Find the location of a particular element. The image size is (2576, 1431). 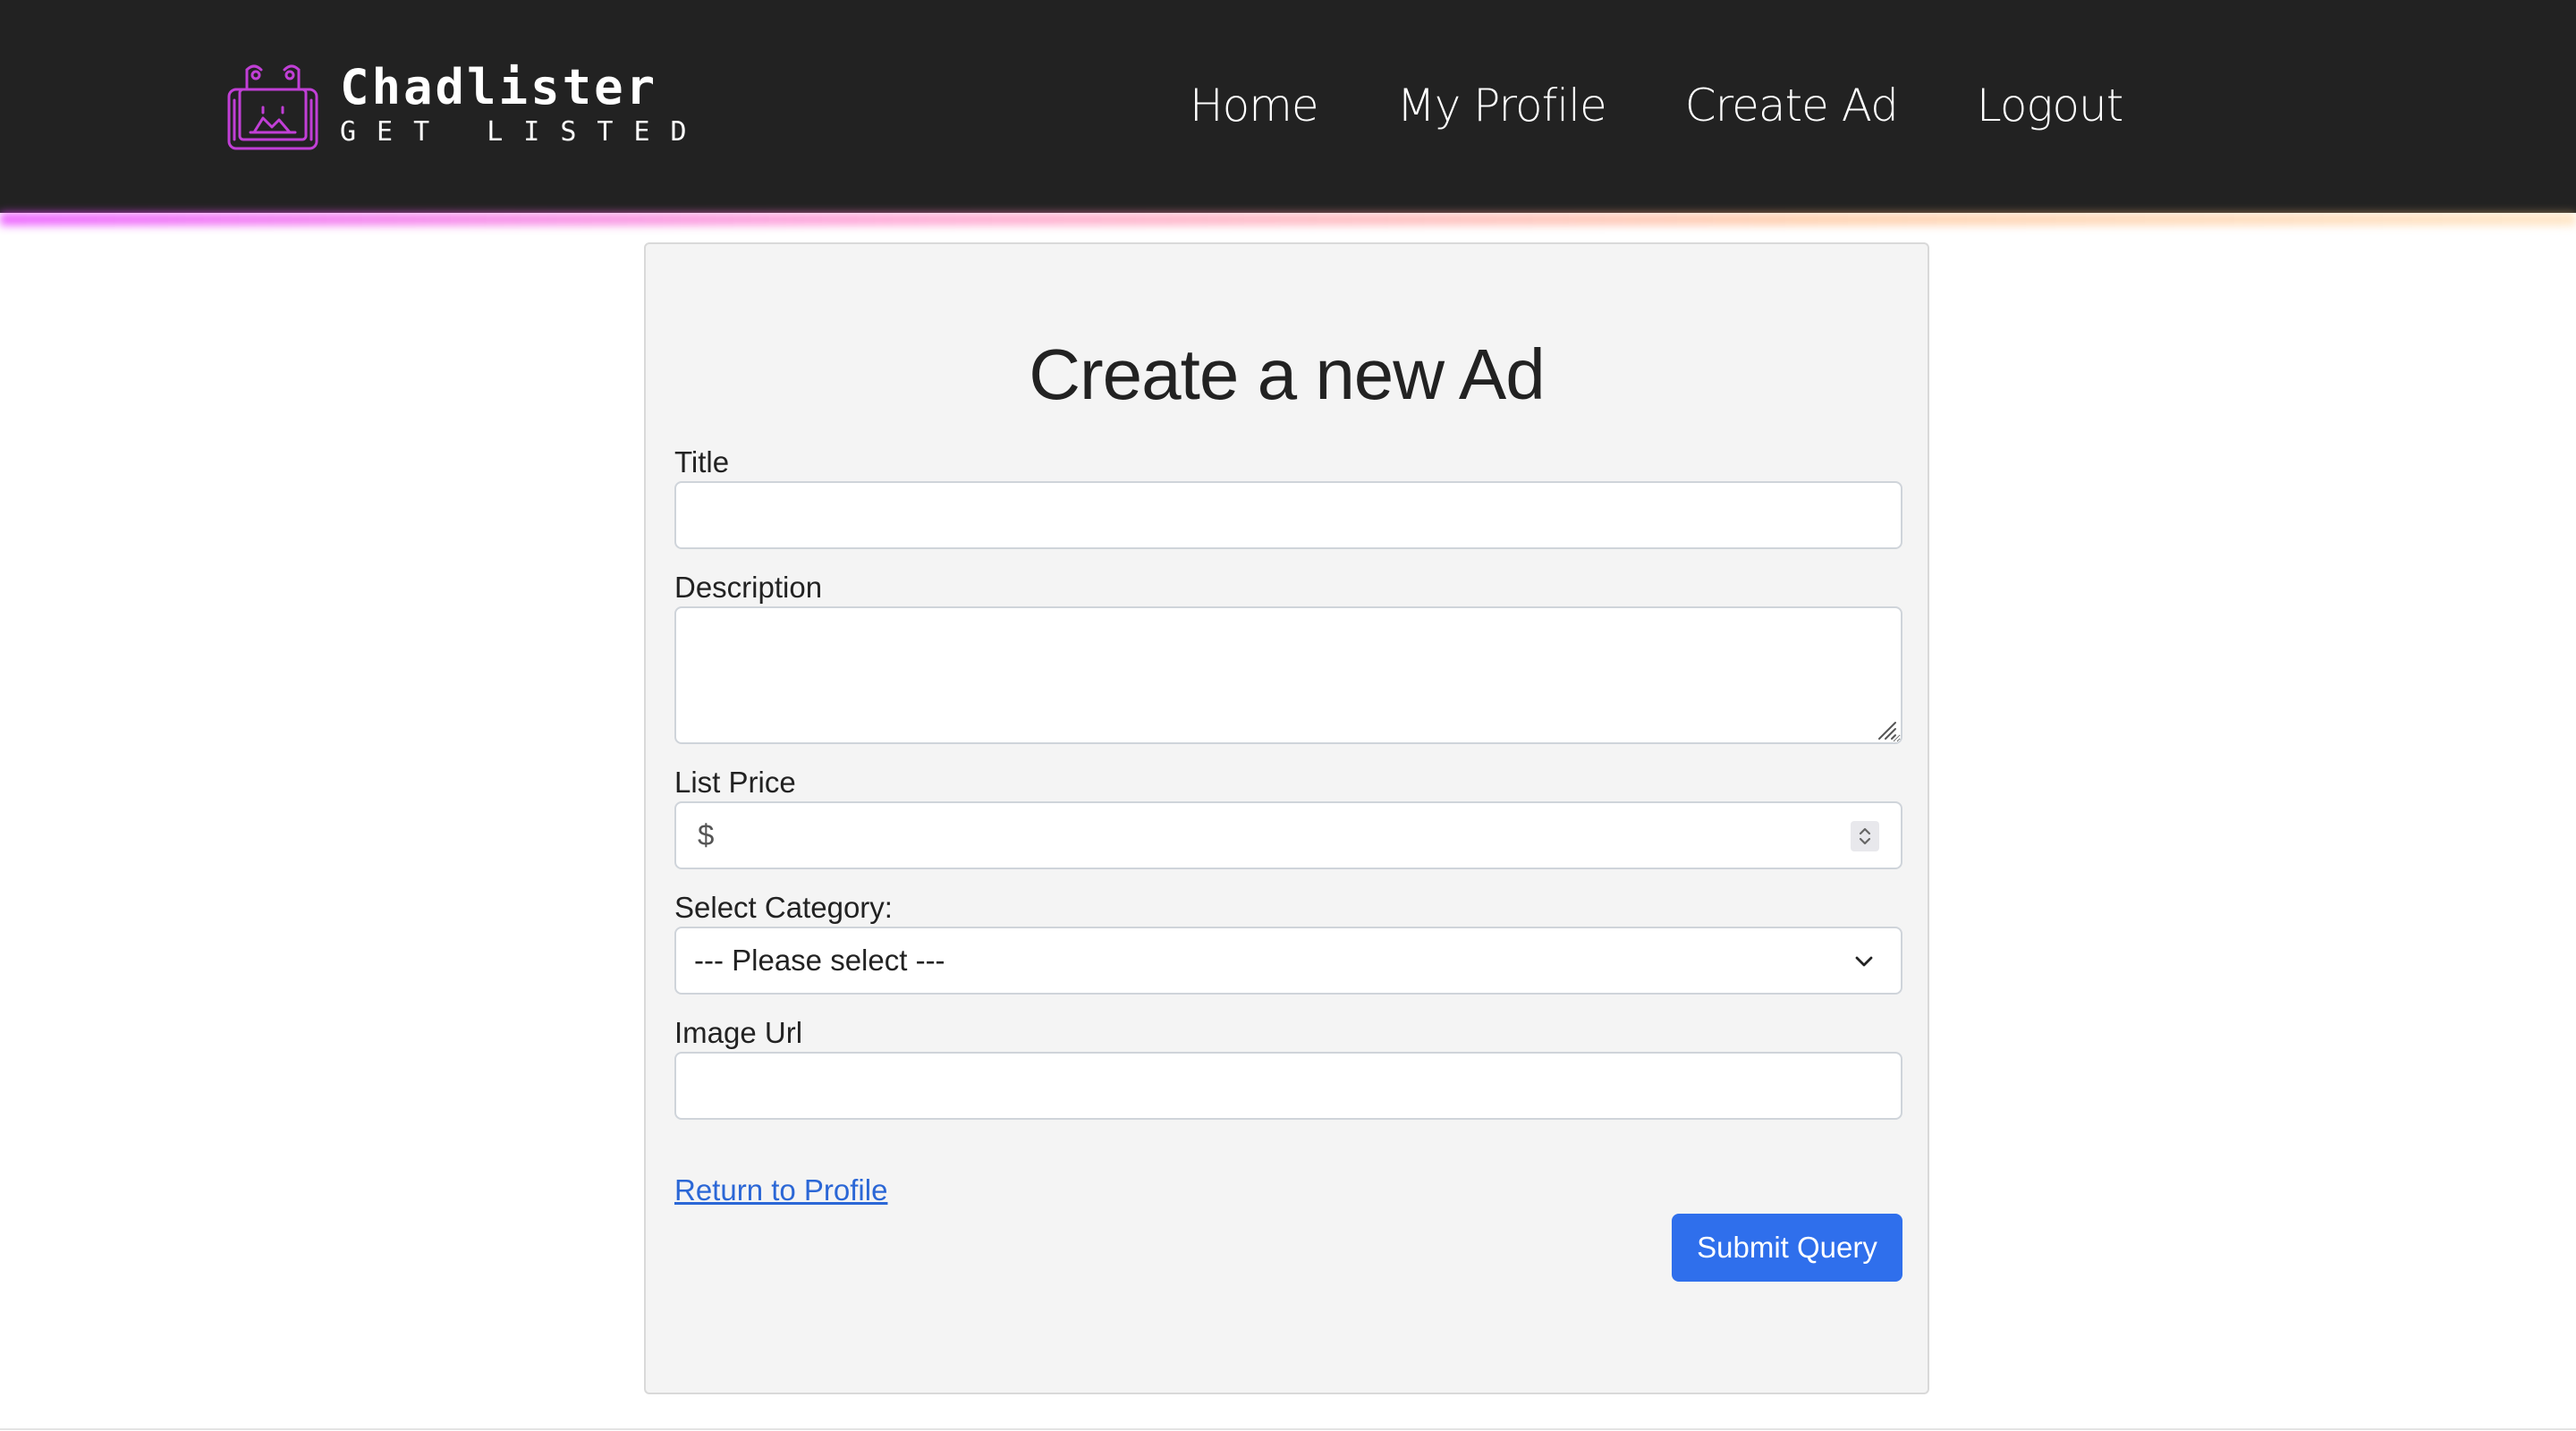

title-label: Title is located at coordinates (702, 462).